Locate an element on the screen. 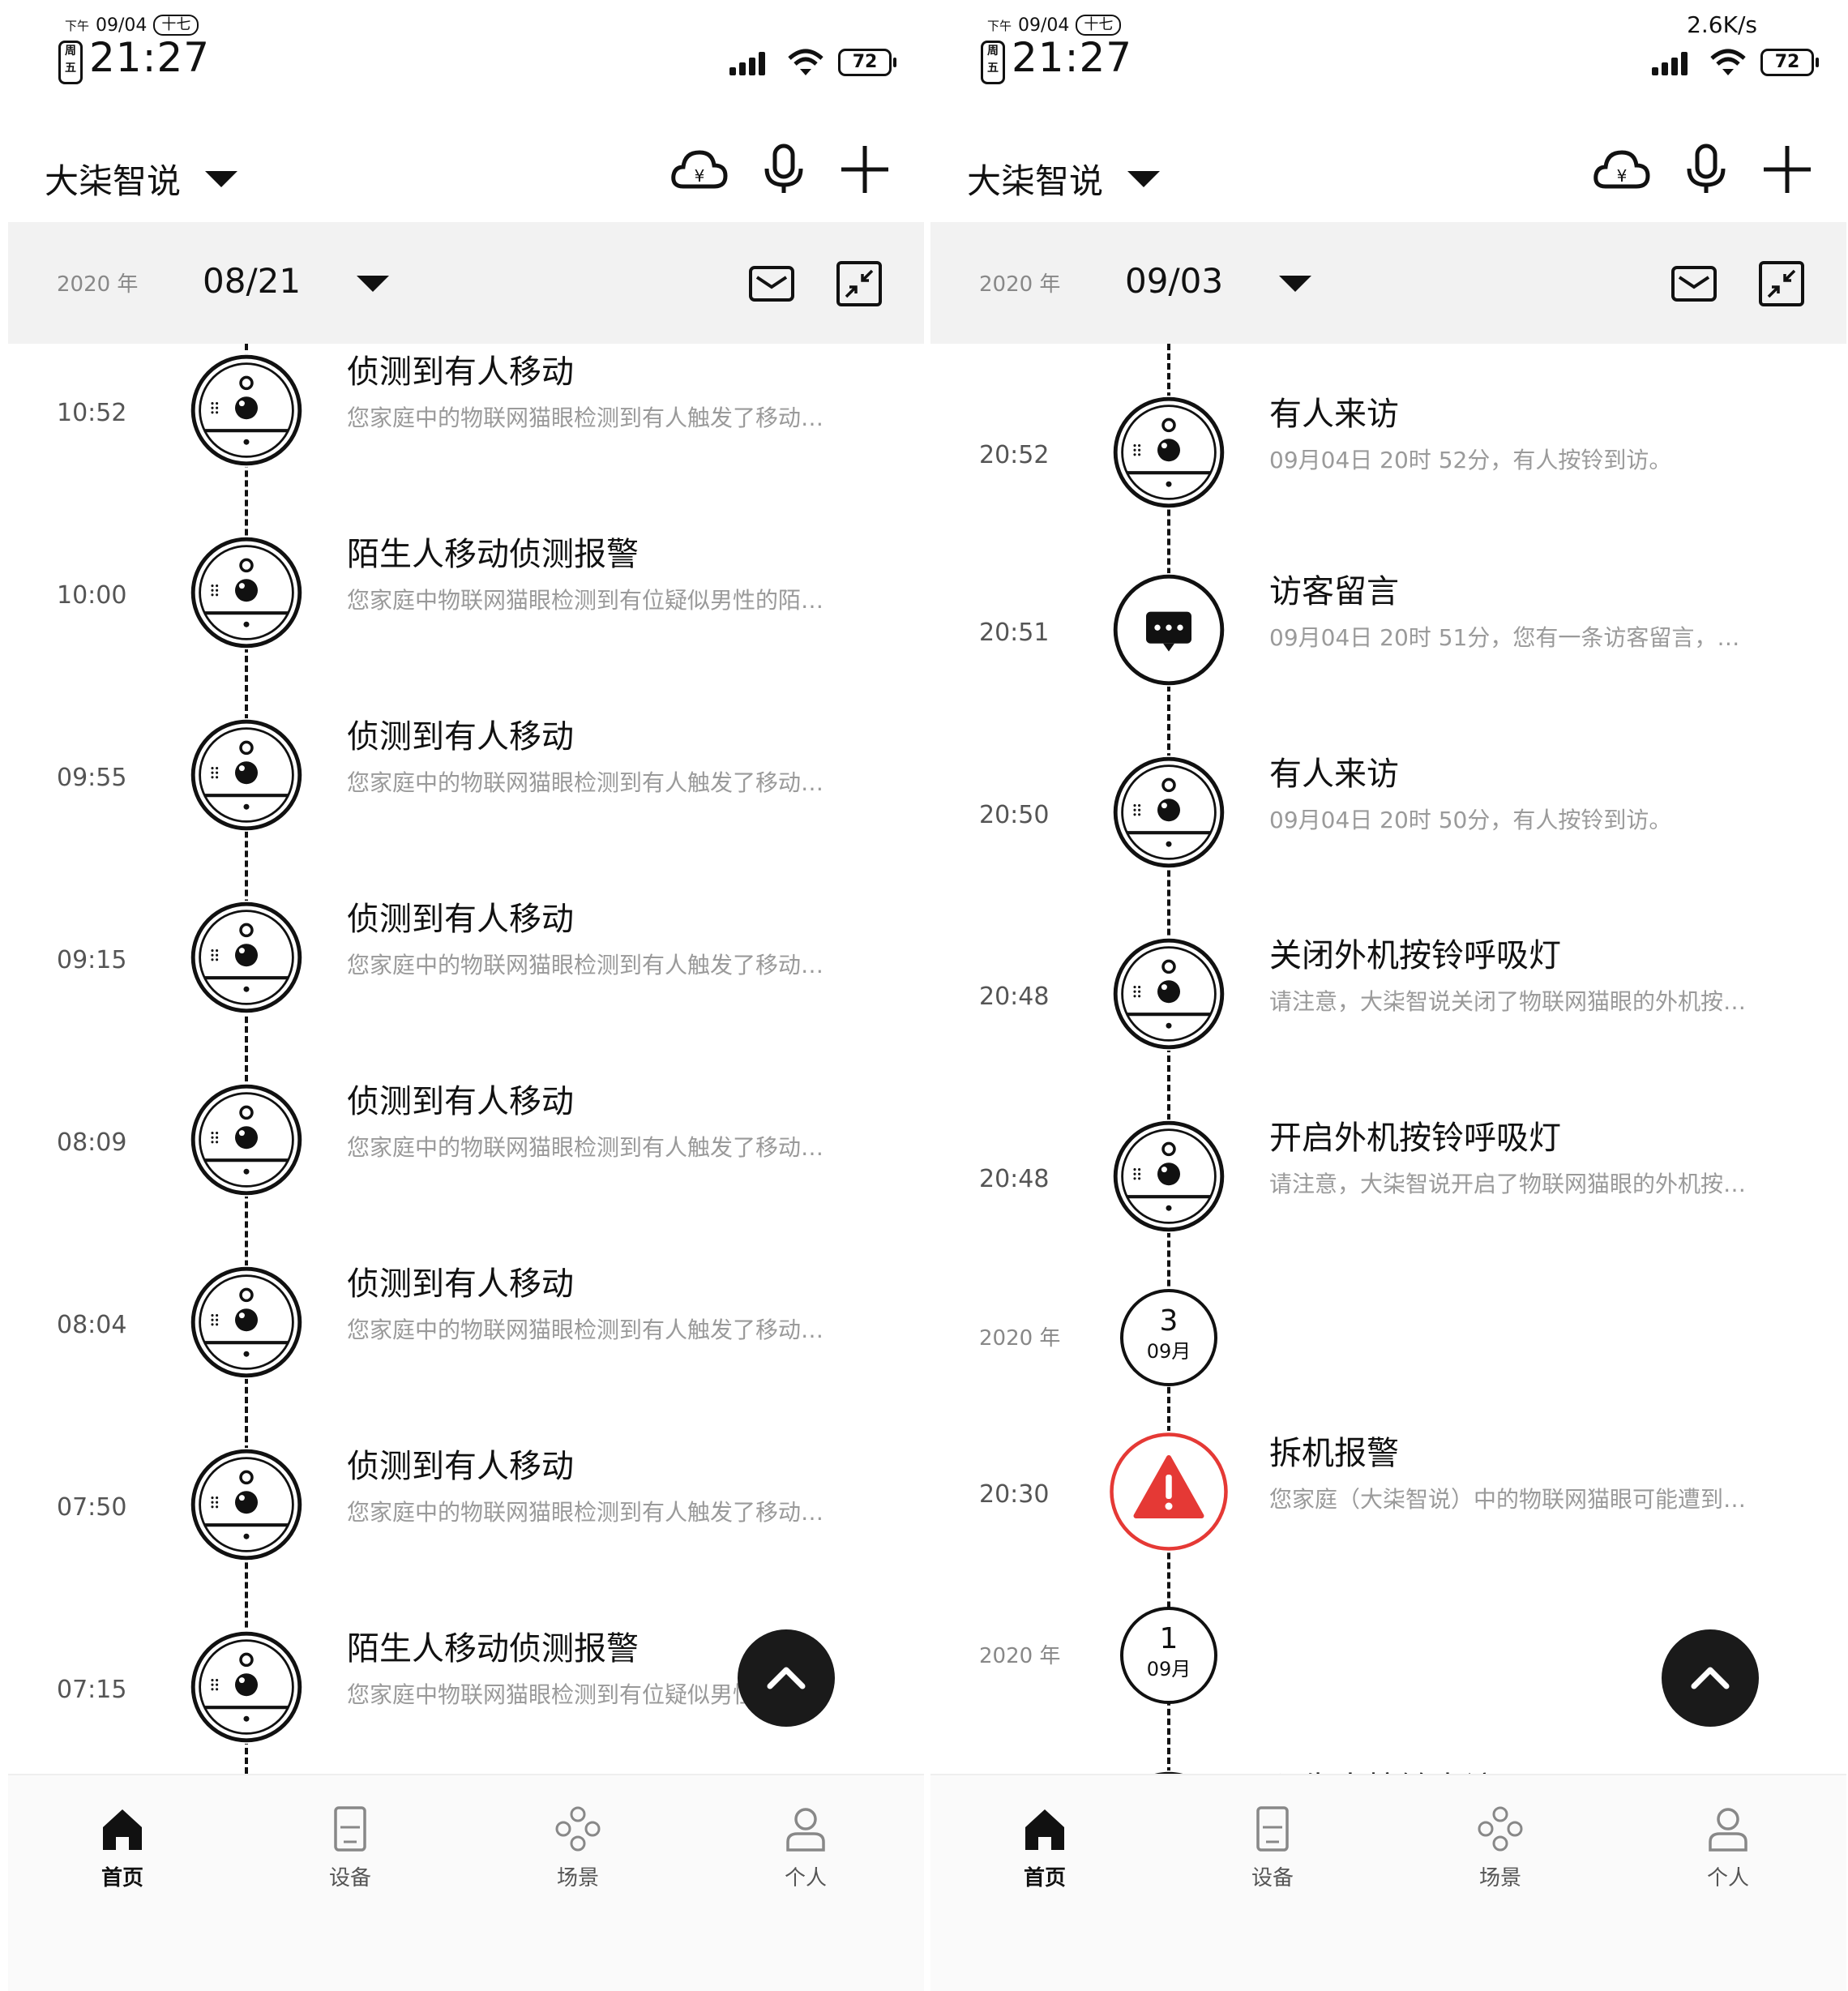 Image resolution: width=1848 pixels, height=1991 pixels. date-marker-year: 2020 年 is located at coordinates (1020, 1338).